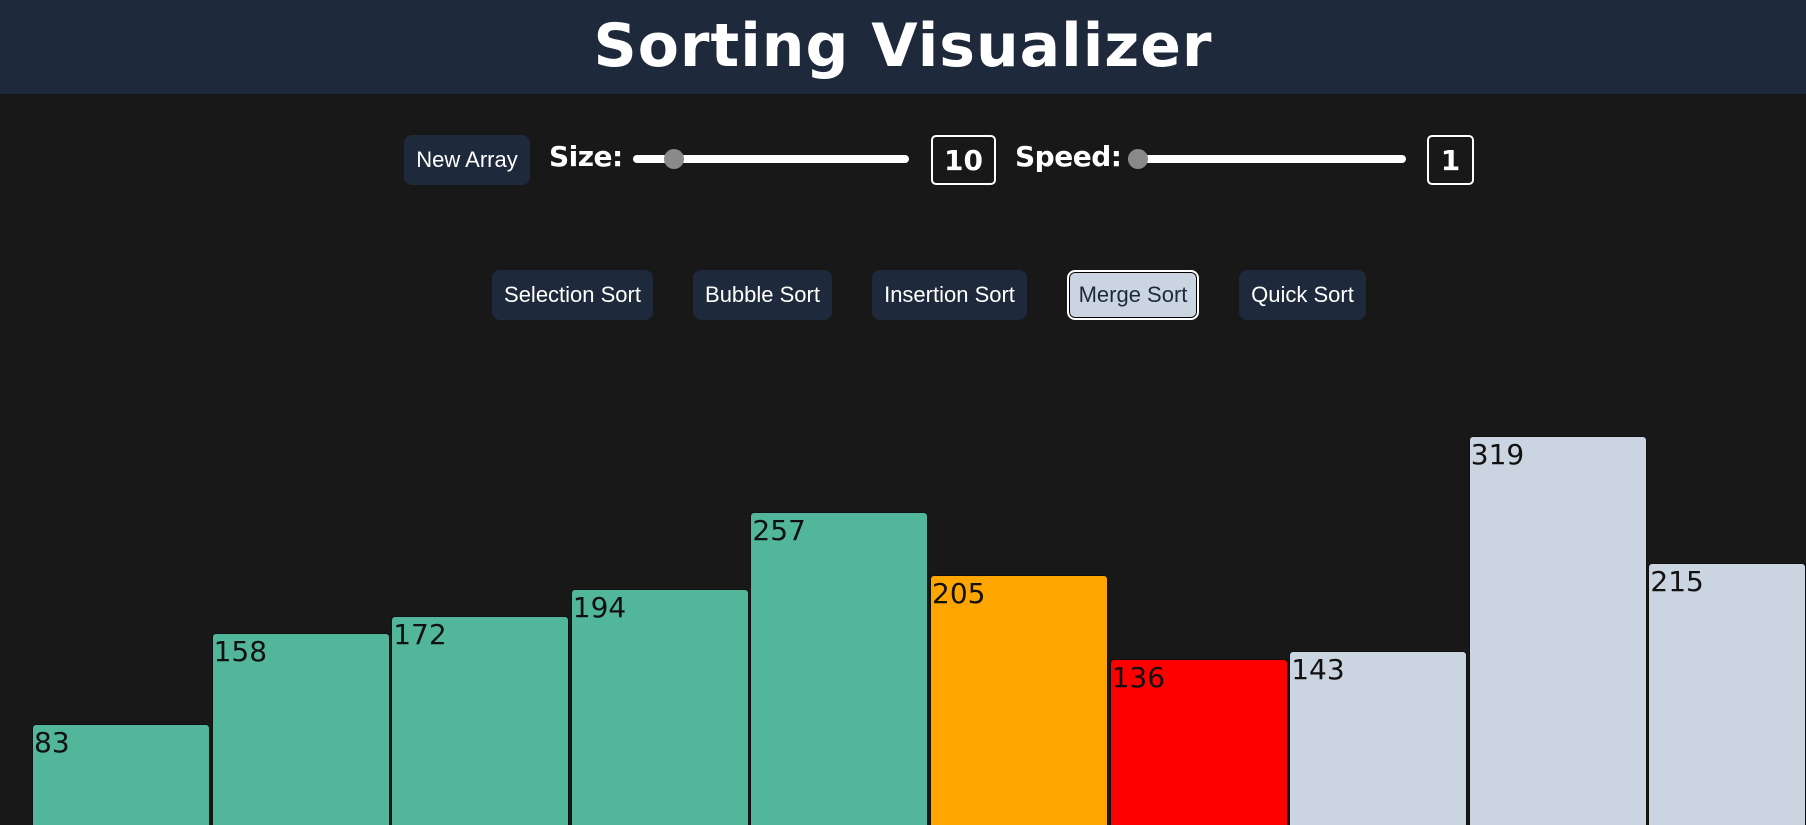 This screenshot has height=825, width=1806. Describe the element at coordinates (1267, 159) in the screenshot. I see `speed-slider-track` at that location.